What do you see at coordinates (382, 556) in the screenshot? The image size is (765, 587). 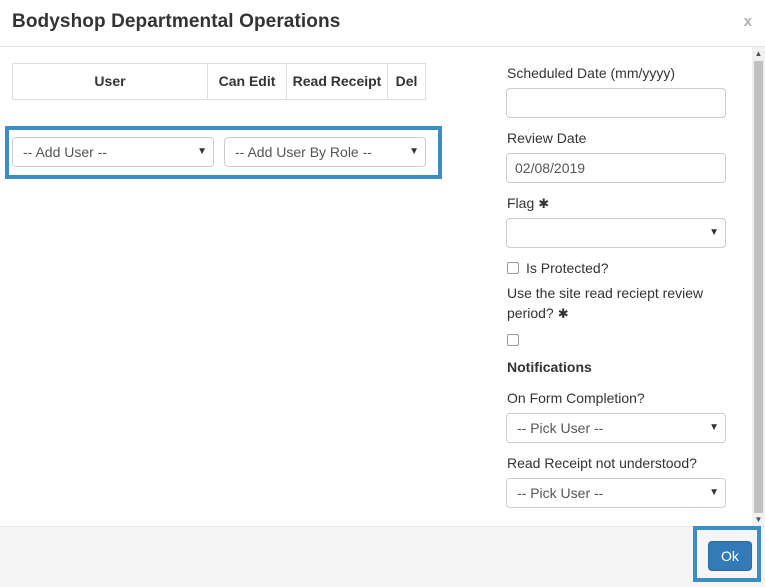 I see `dialog-footer` at bounding box center [382, 556].